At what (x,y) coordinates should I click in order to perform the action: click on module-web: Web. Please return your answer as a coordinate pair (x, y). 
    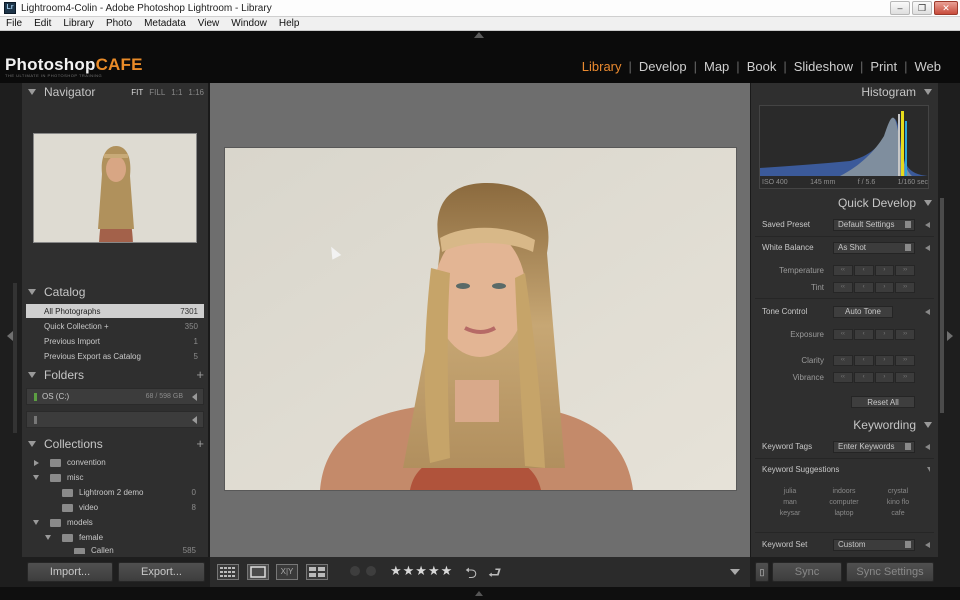
    Looking at the image, I should click on (928, 66).